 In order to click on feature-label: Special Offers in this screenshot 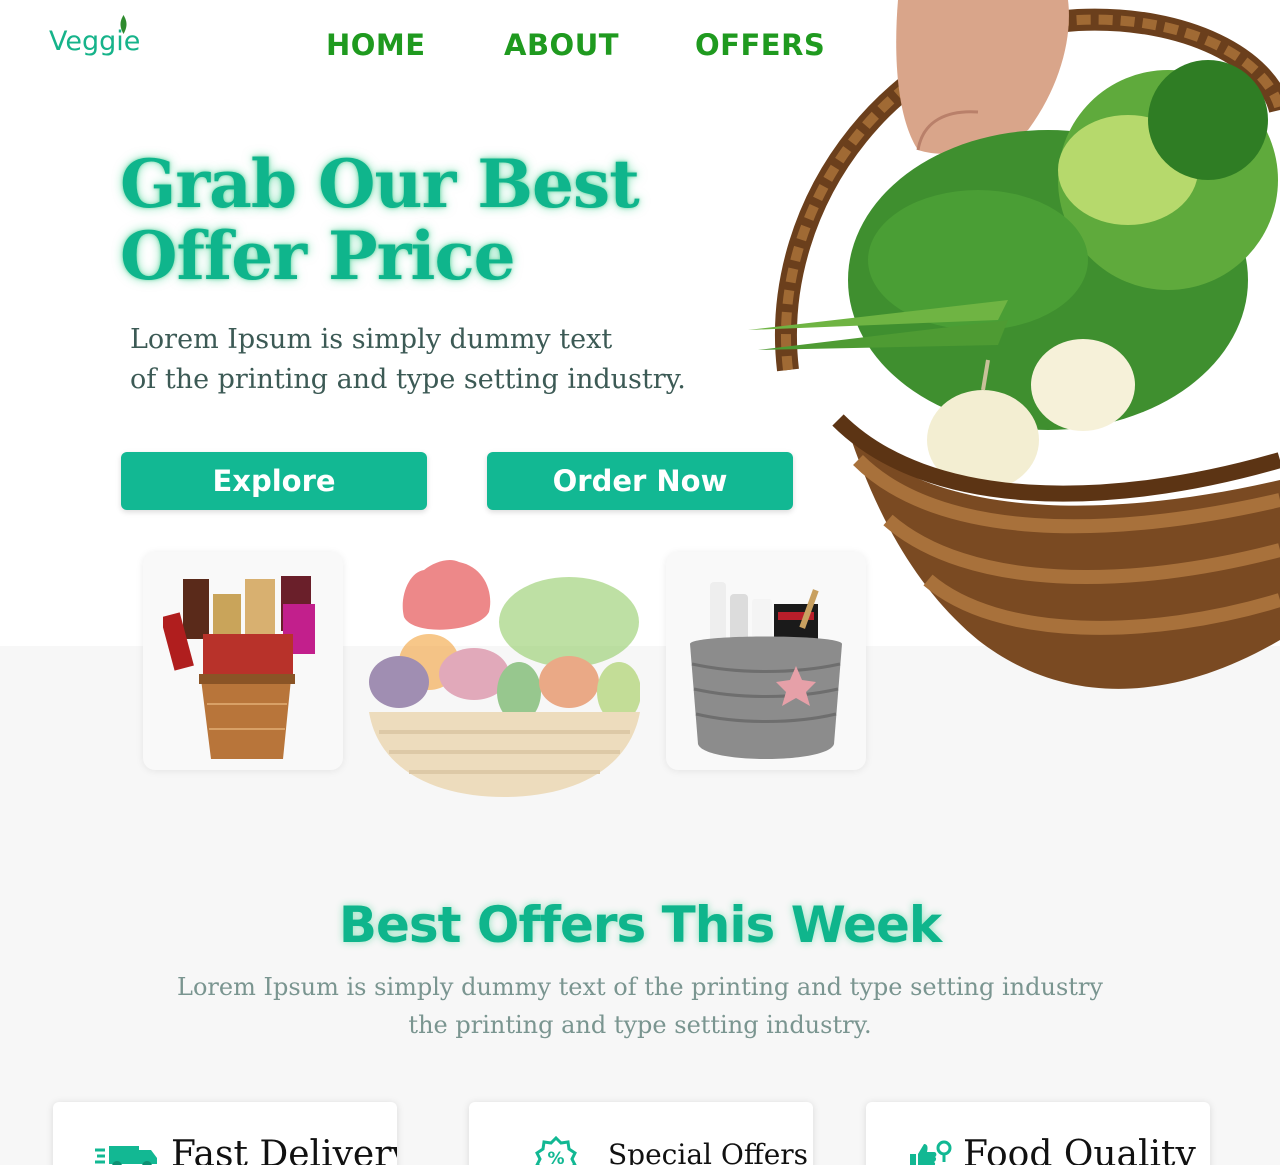, I will do `click(708, 1151)`.